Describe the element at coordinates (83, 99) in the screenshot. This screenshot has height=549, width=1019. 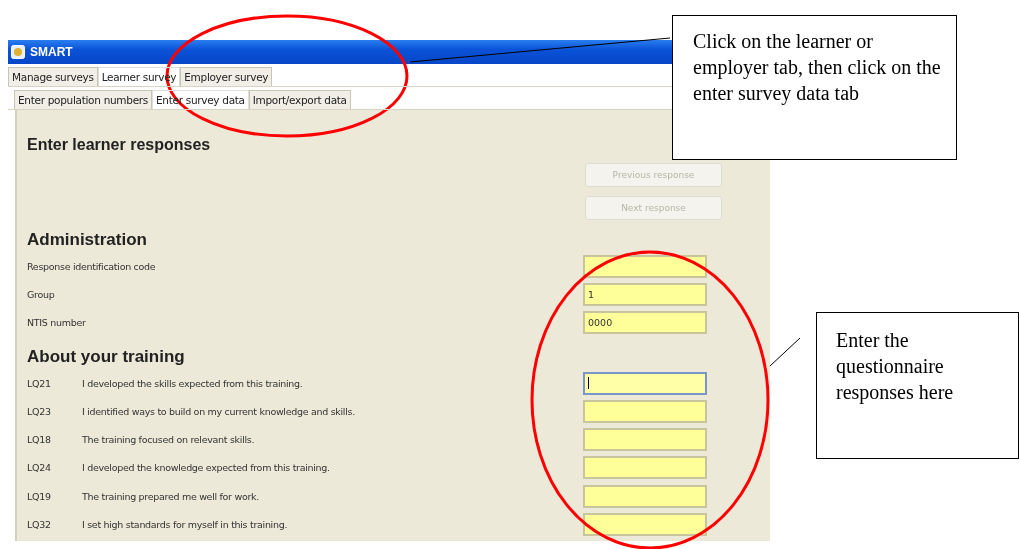
I see `tab: Enter population numbers` at that location.